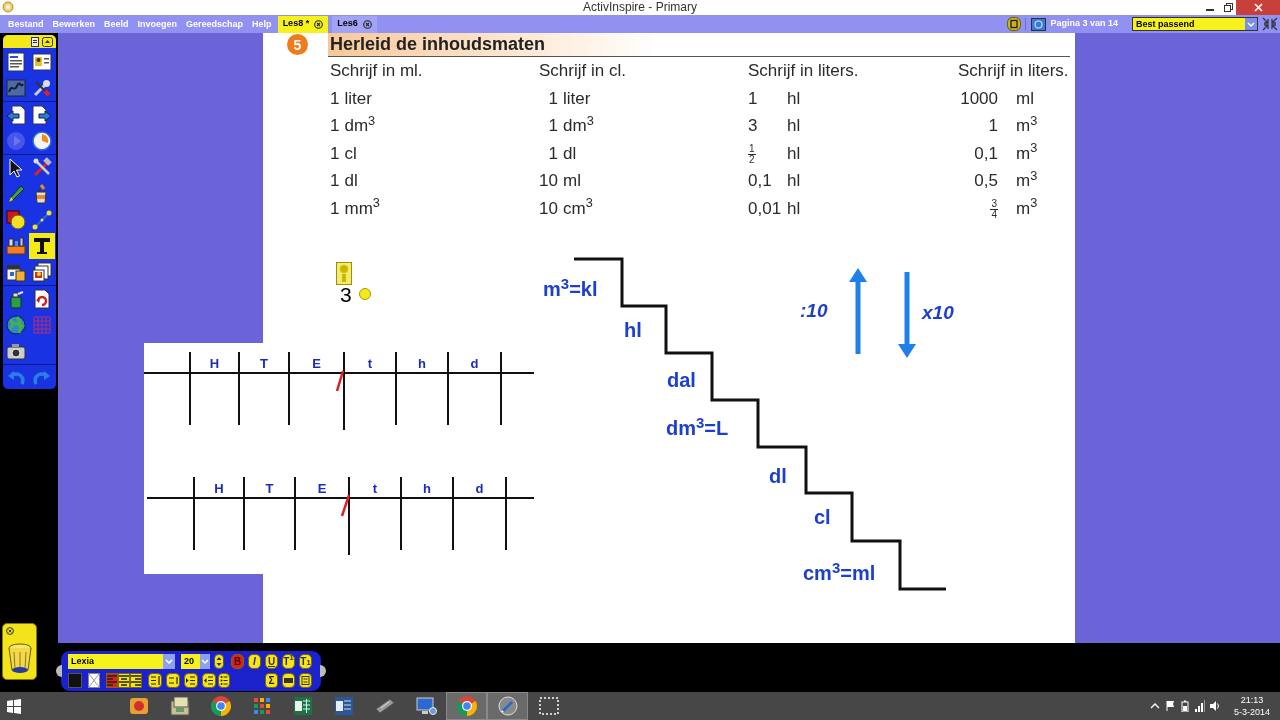 The height and width of the screenshot is (720, 1280). What do you see at coordinates (774, 181) in the screenshot?
I see `table-cell-text: 0,1 hl` at bounding box center [774, 181].